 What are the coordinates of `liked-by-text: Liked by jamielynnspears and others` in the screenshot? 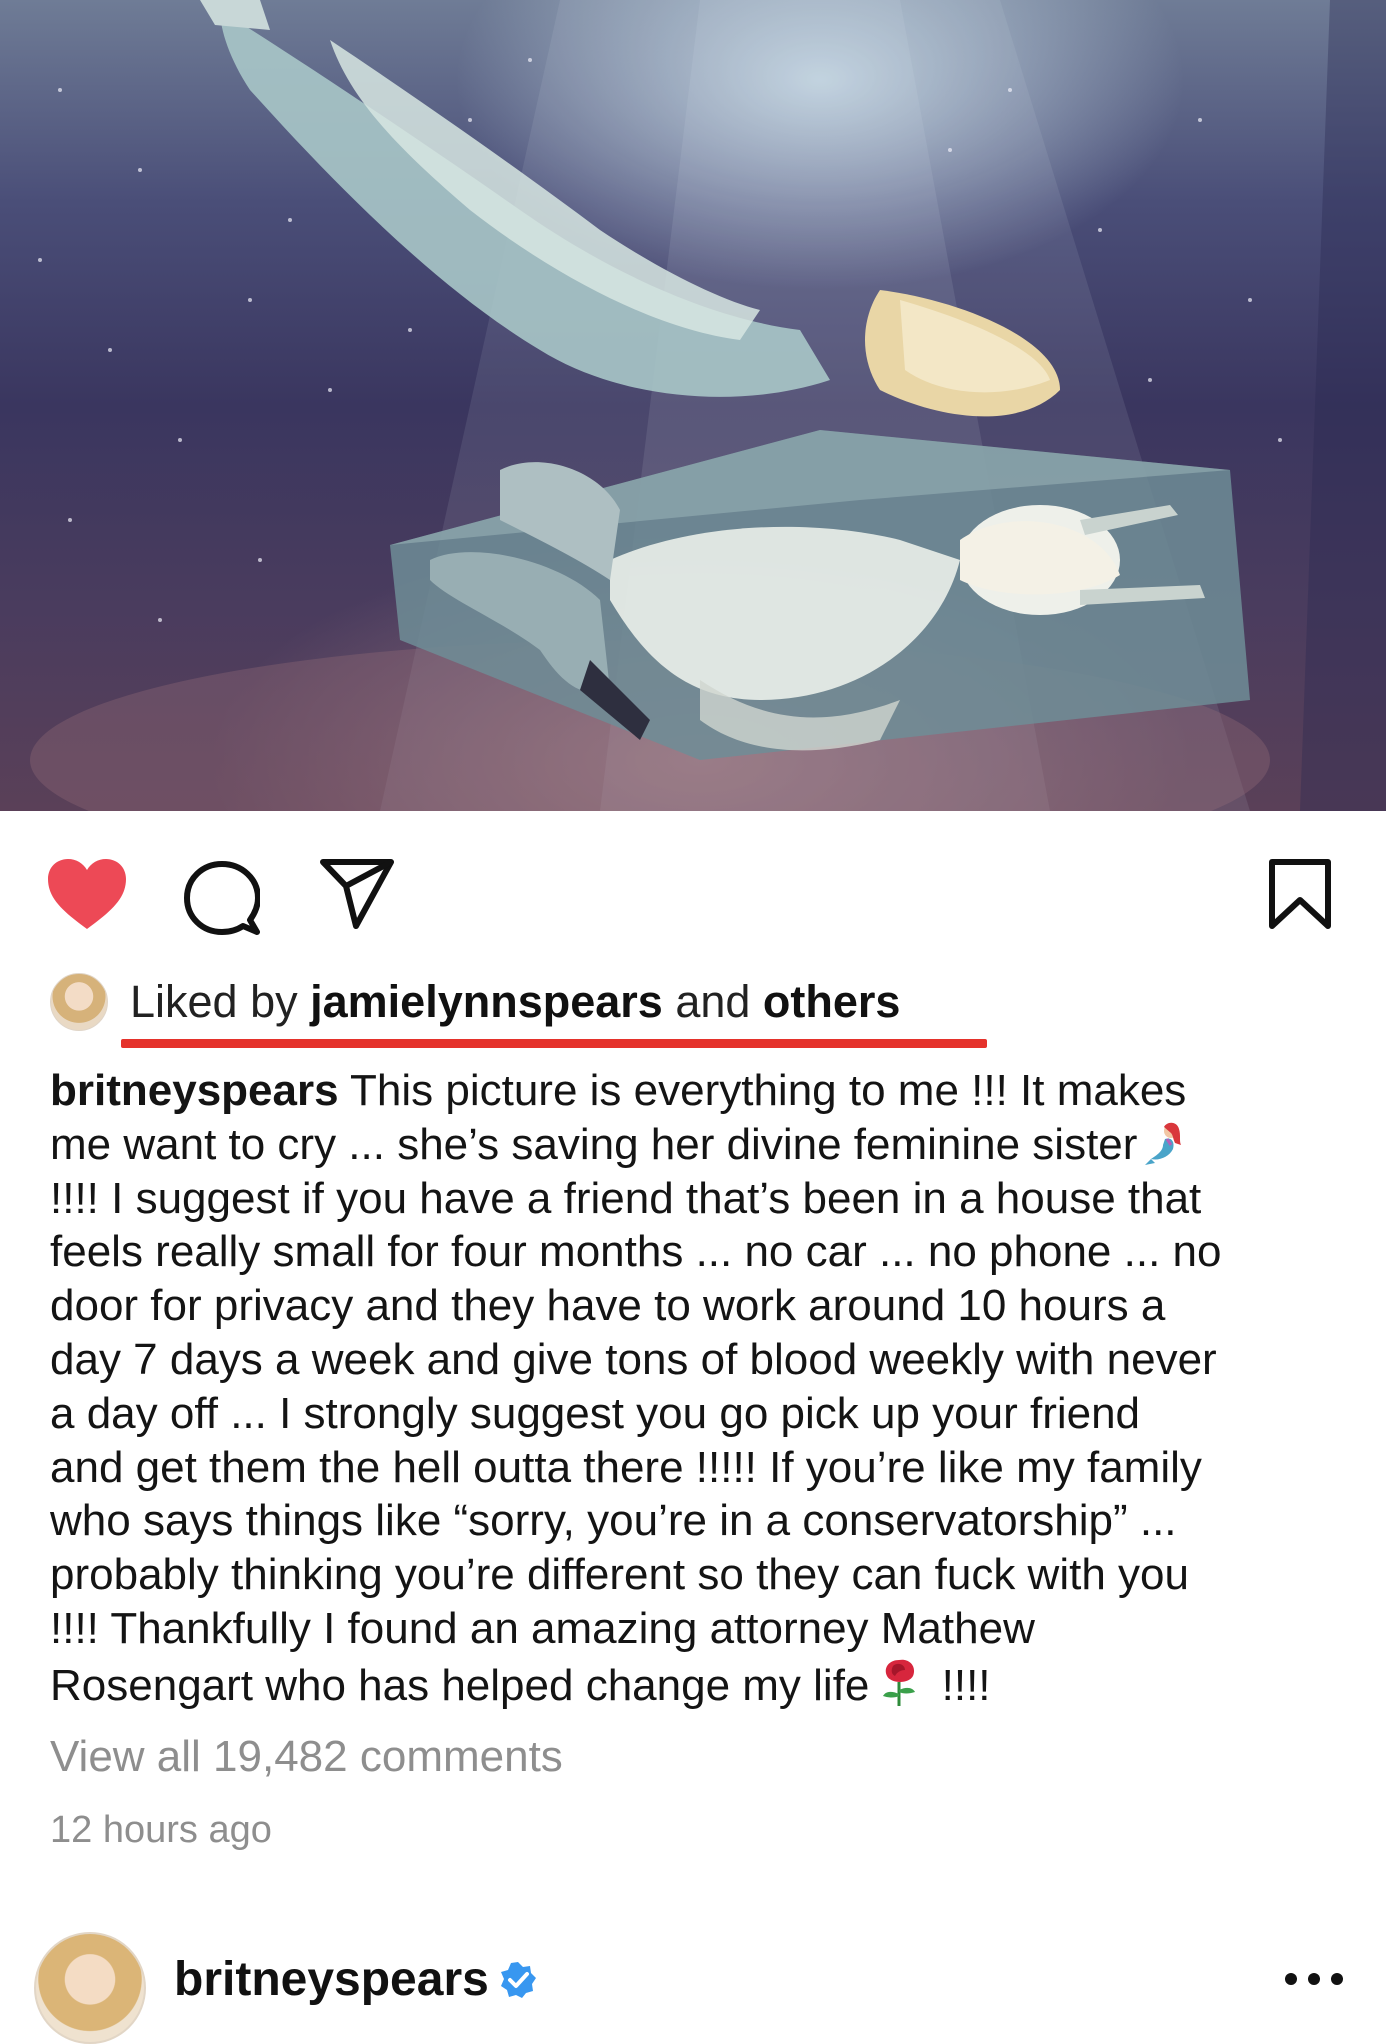 It's located at (515, 1002).